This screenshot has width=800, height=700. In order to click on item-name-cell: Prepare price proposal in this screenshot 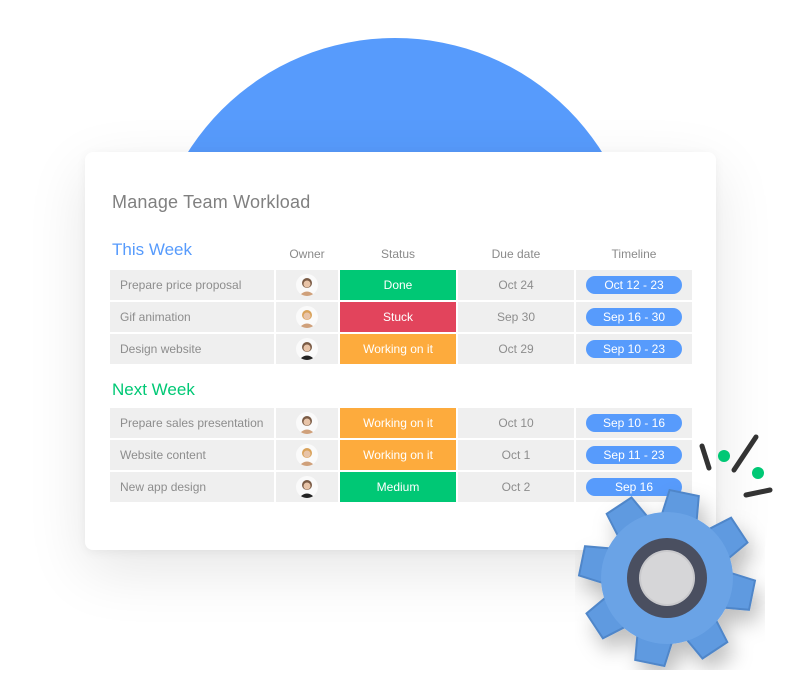, I will do `click(192, 285)`.